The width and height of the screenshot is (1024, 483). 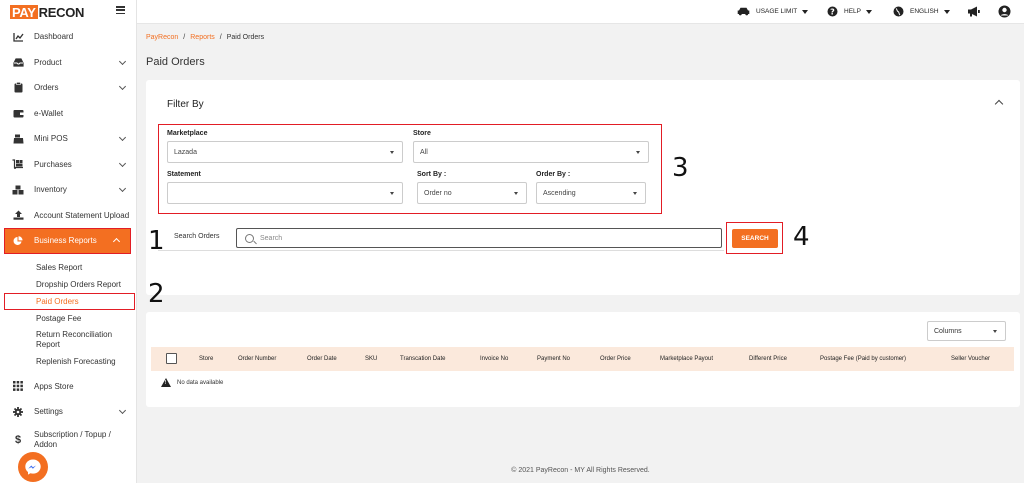 I want to click on chart-line-icon, so click(x=18, y=37).